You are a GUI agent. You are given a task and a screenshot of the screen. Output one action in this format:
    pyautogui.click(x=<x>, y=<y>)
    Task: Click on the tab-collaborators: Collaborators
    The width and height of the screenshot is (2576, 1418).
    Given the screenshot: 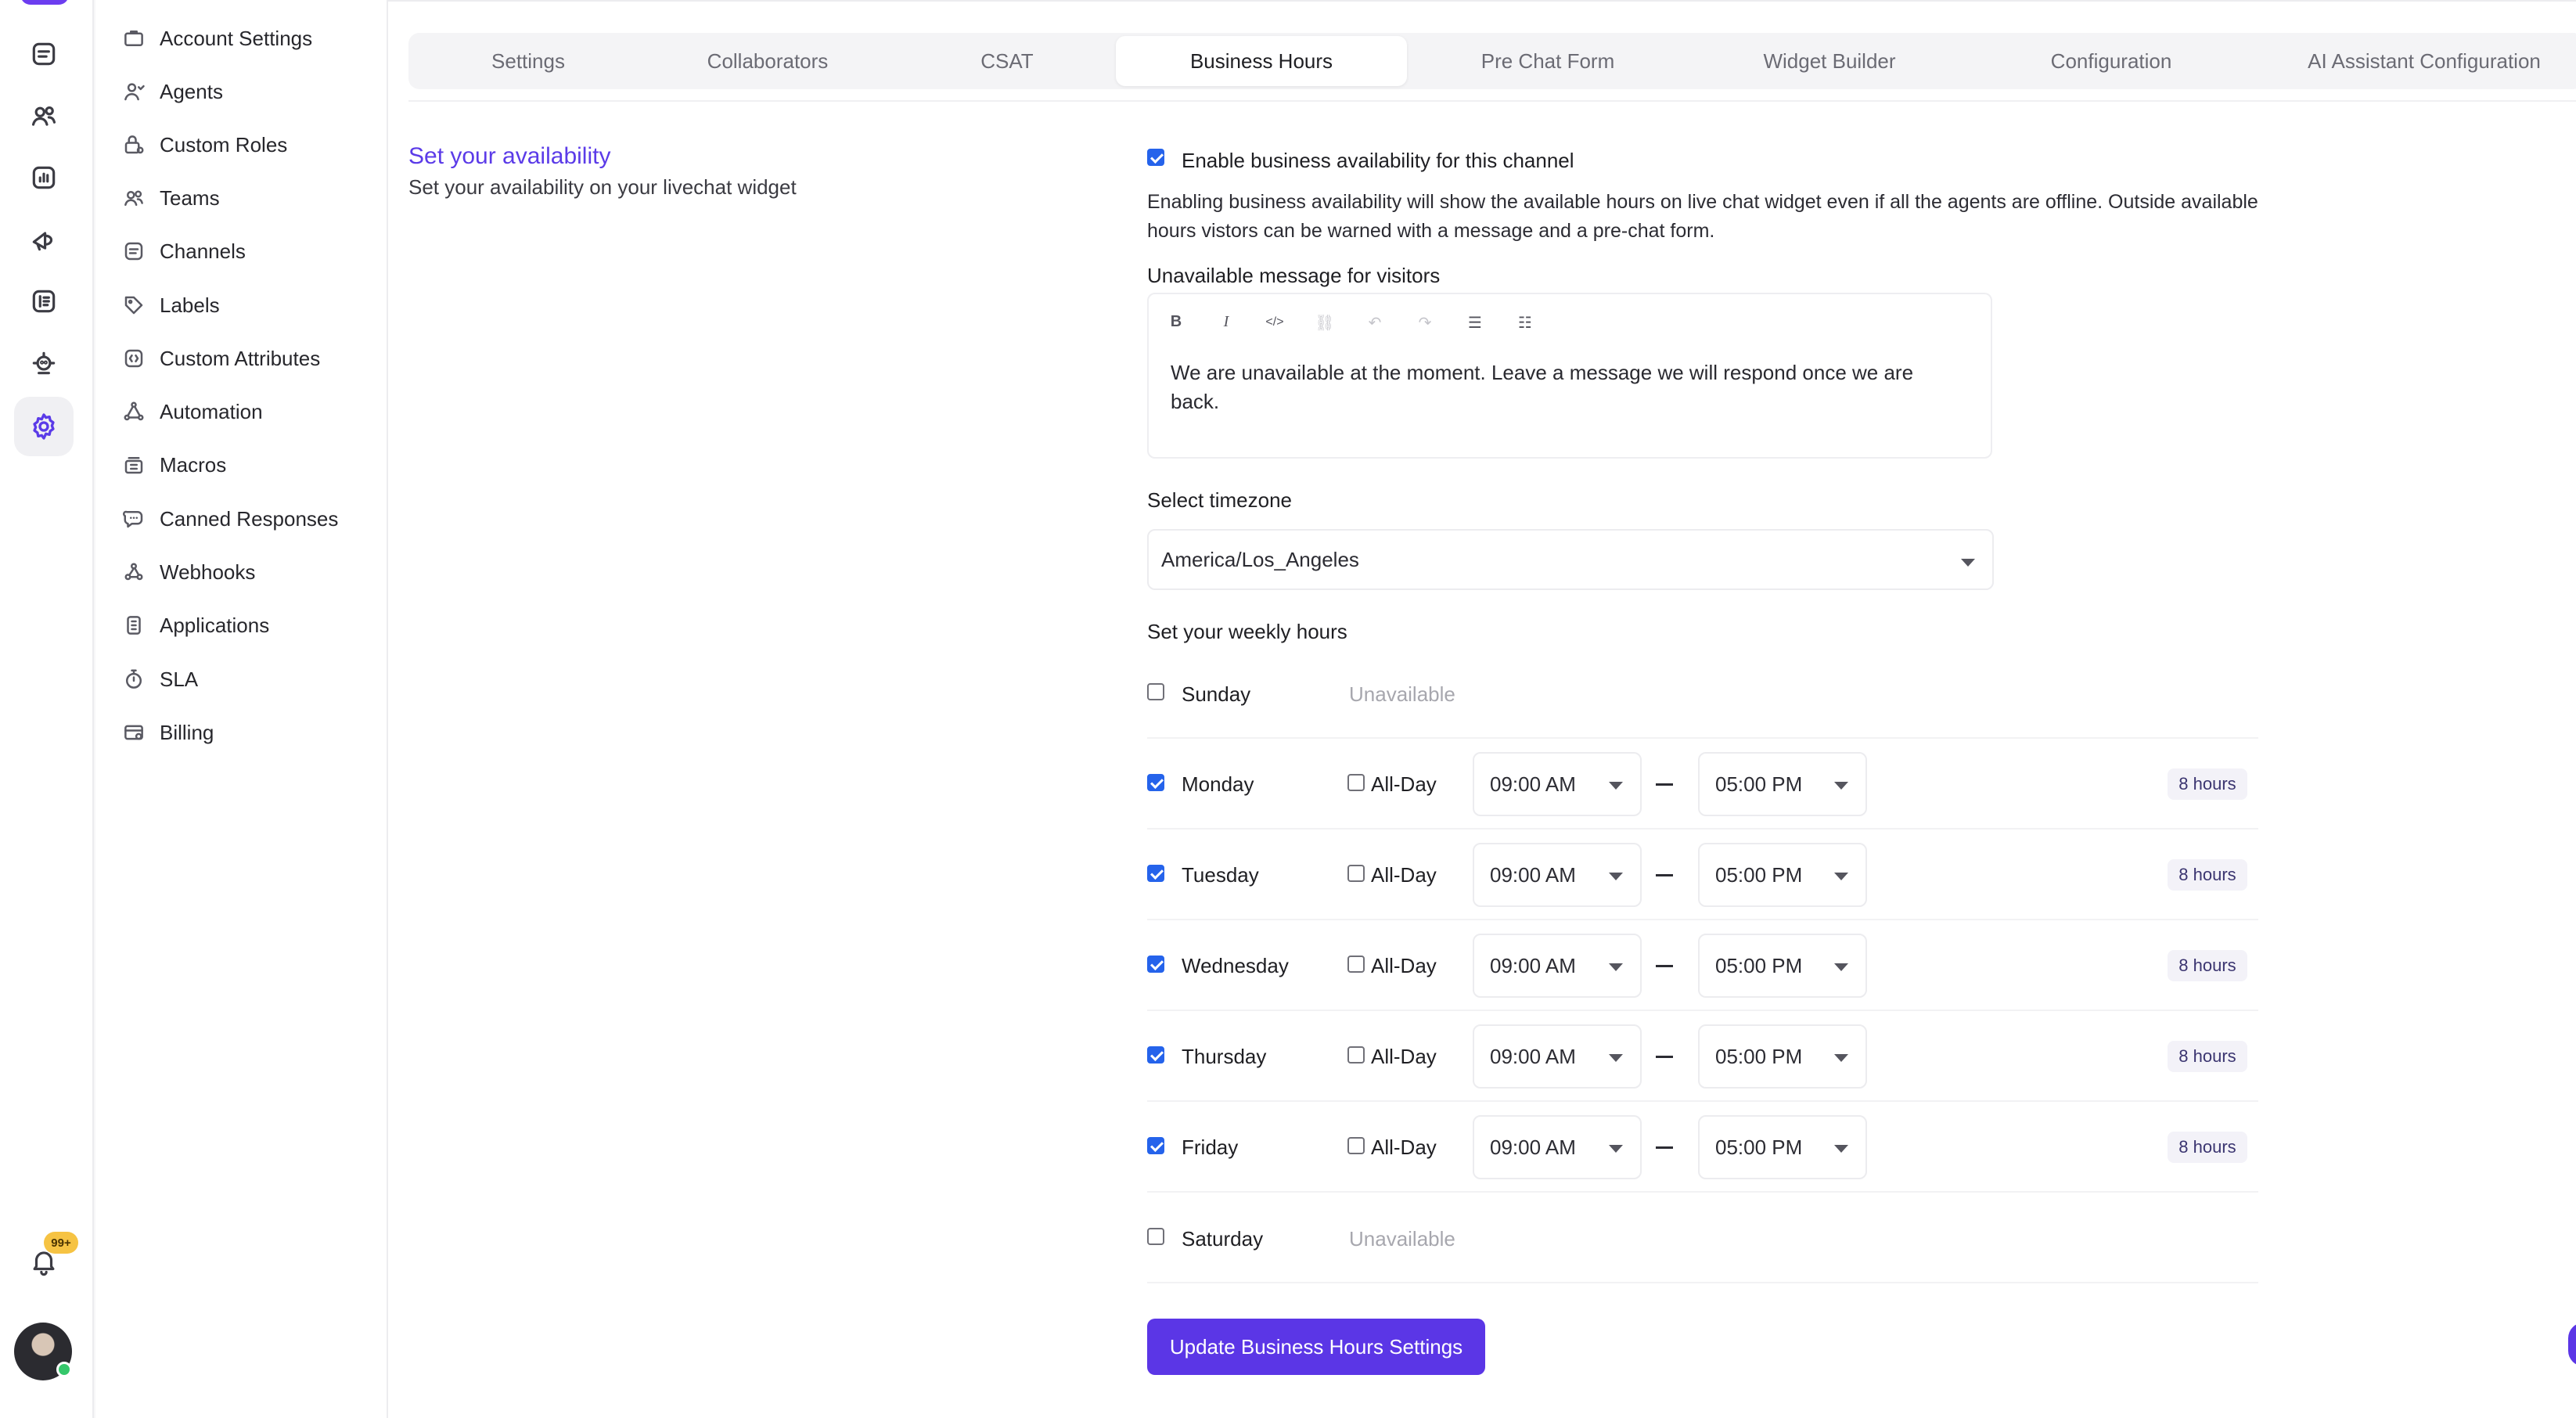 What is the action you would take?
    pyautogui.click(x=768, y=61)
    